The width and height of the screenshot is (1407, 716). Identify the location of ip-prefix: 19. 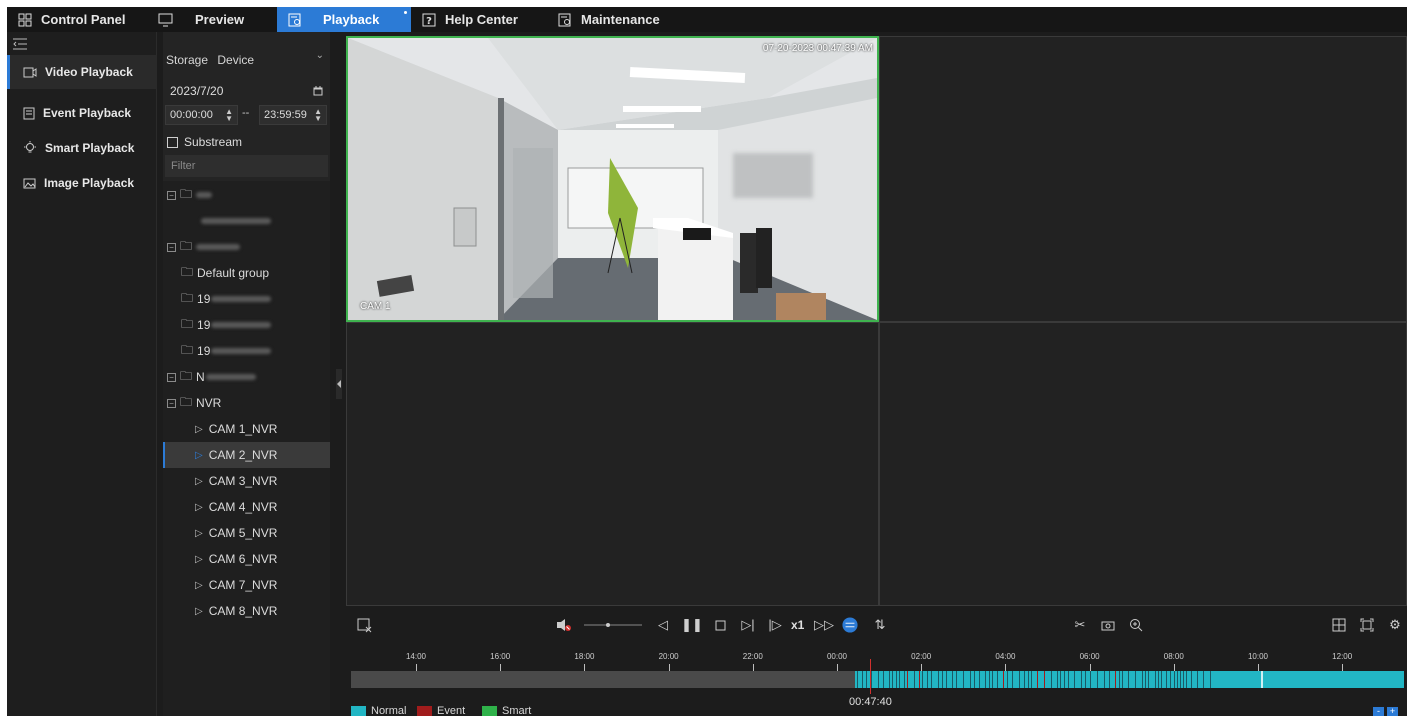
(204, 299).